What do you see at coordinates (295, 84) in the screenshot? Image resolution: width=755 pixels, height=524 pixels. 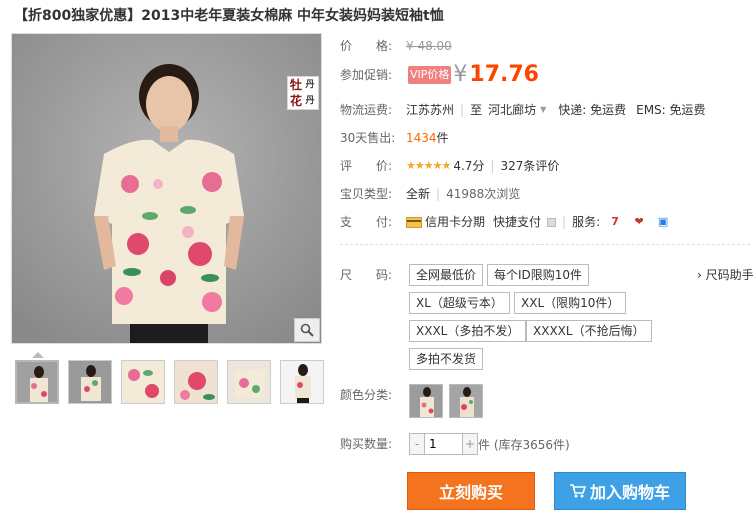 I see `seal-char: 牡` at bounding box center [295, 84].